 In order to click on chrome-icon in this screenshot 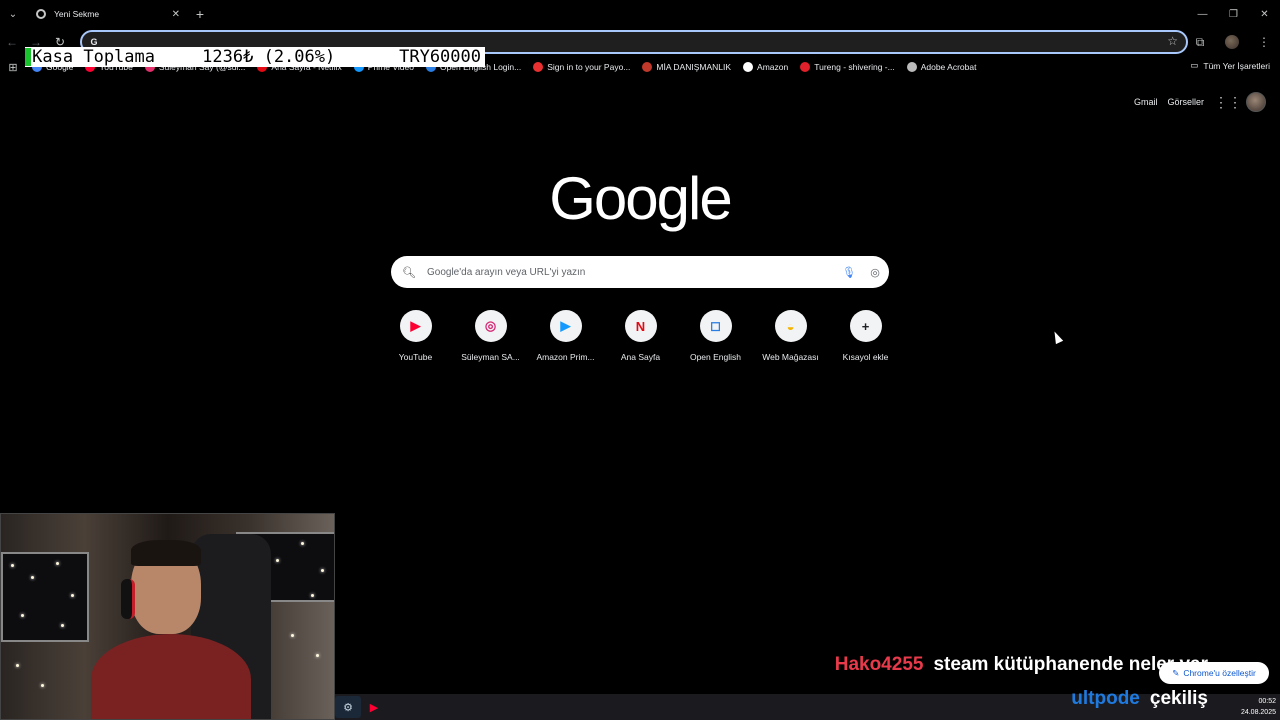, I will do `click(41, 14)`.